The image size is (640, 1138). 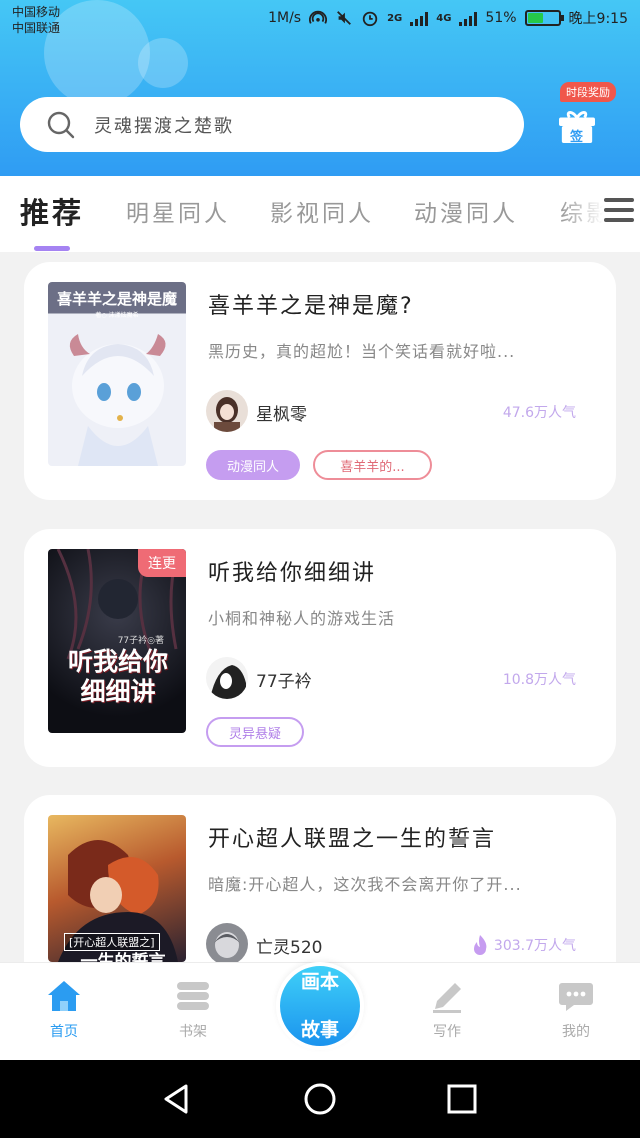 I want to click on checkin-gift-button: 时段奖励 签, so click(x=591, y=117).